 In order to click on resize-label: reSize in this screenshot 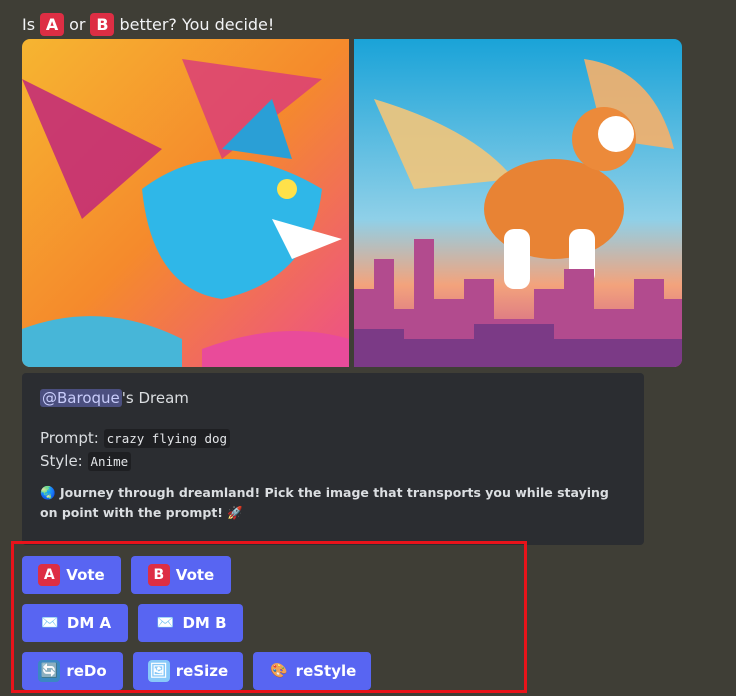, I will do `click(202, 671)`.